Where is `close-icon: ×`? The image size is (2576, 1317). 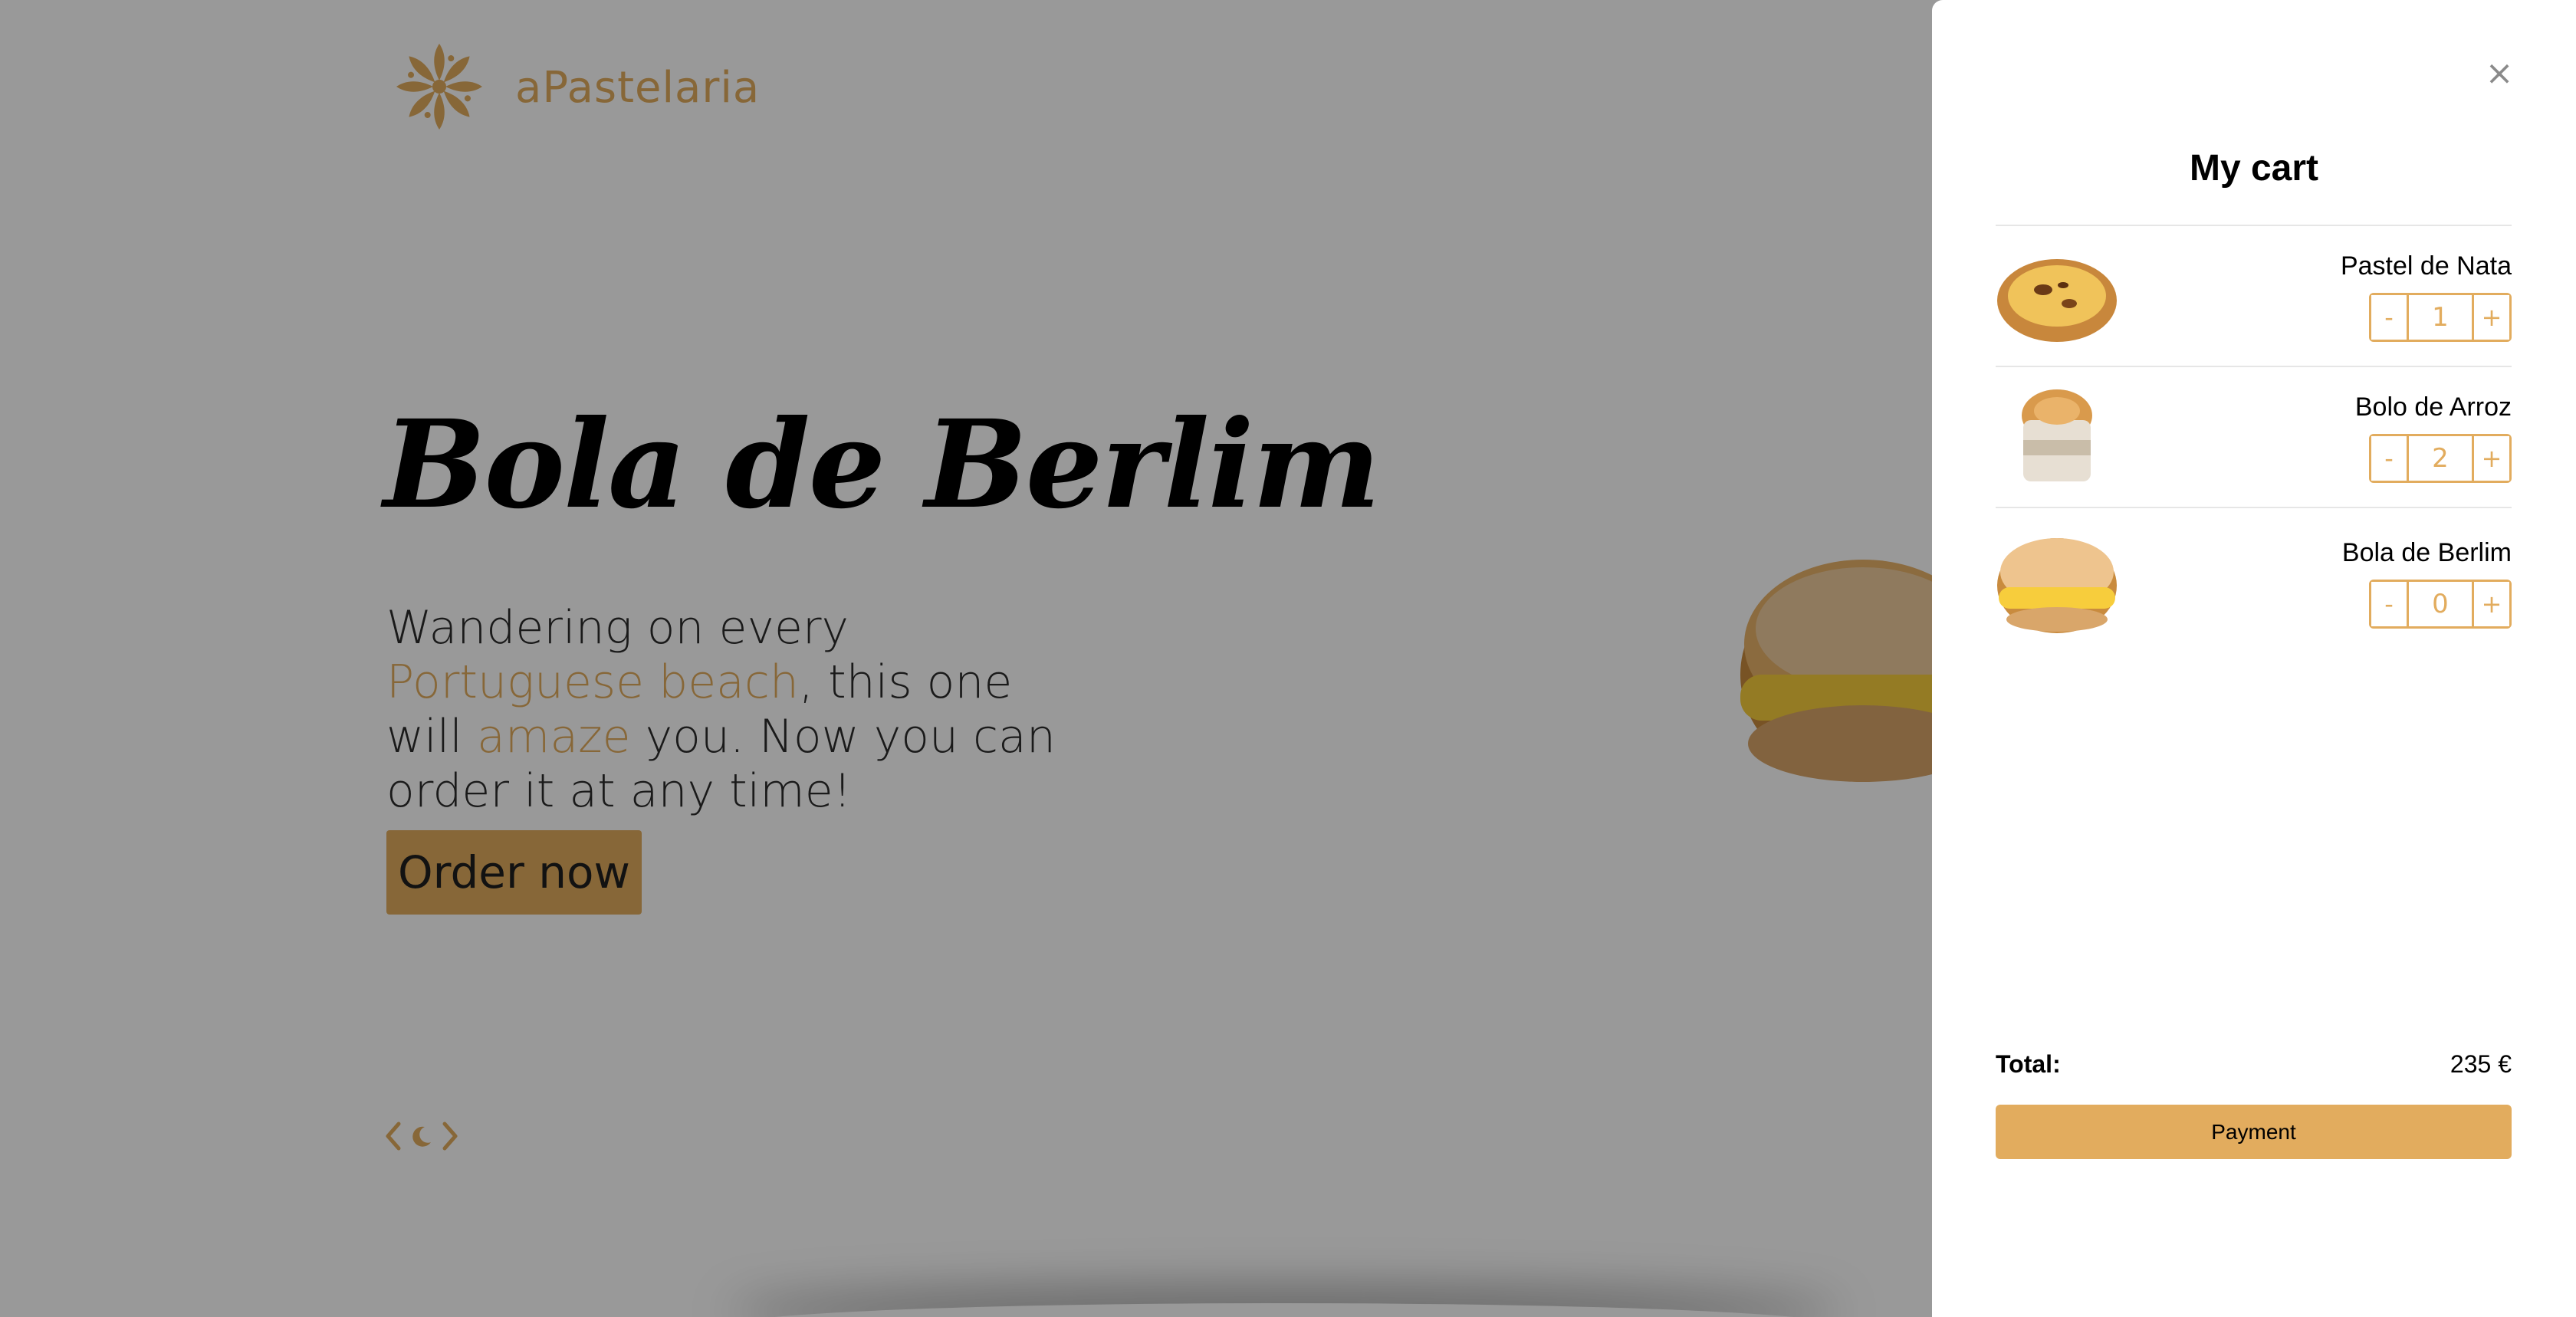 close-icon: × is located at coordinates (2500, 74).